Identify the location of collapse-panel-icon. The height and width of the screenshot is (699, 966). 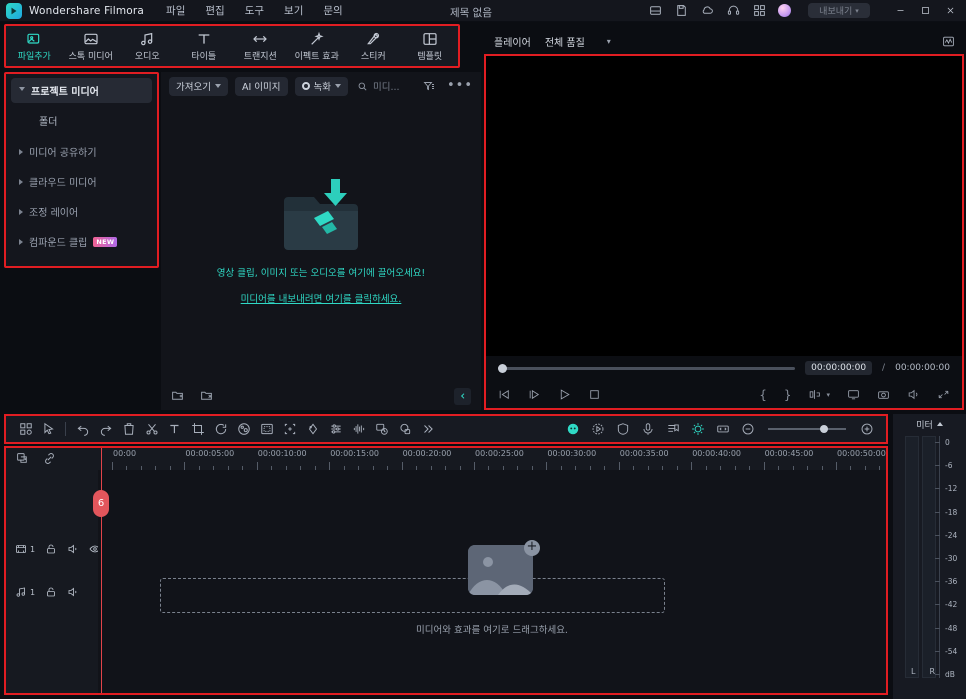
(462, 396).